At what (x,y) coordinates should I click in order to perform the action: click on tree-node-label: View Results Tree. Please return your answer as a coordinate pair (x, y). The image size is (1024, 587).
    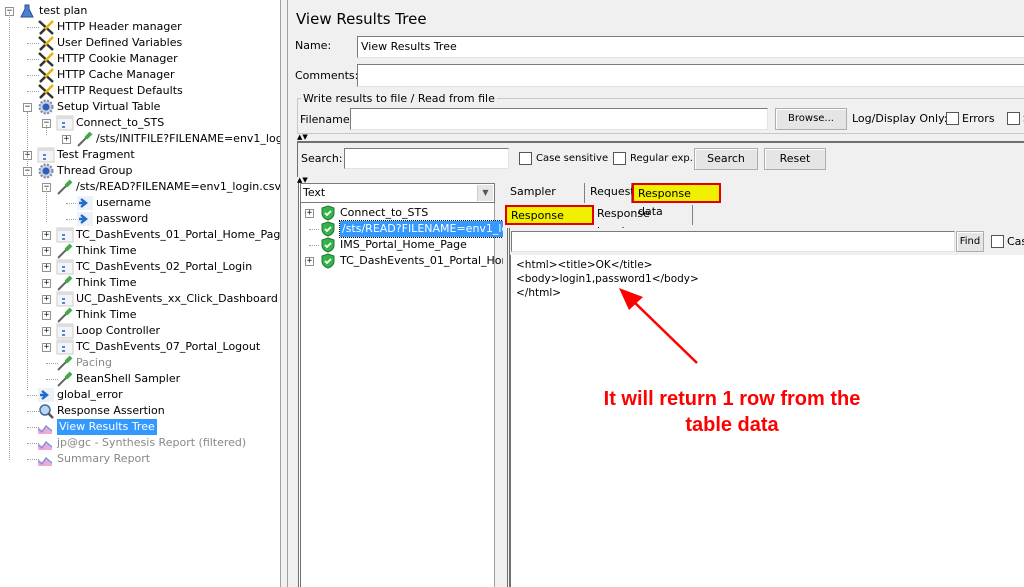
    Looking at the image, I should click on (107, 427).